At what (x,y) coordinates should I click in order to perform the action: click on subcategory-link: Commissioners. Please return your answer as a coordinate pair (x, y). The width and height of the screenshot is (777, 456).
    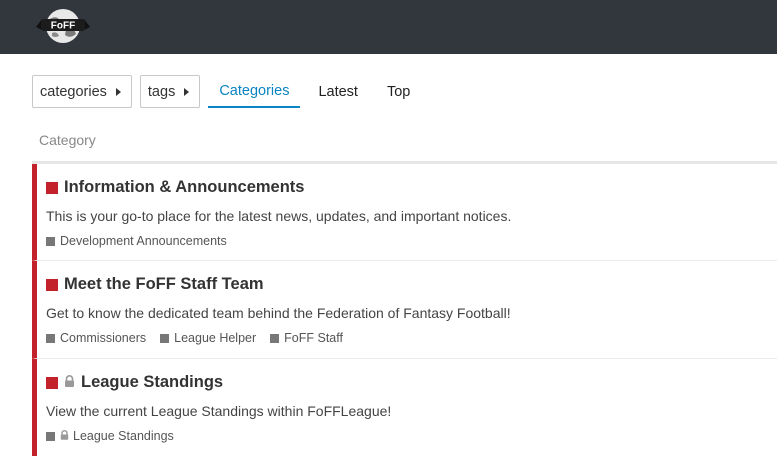
    Looking at the image, I should click on (96, 338).